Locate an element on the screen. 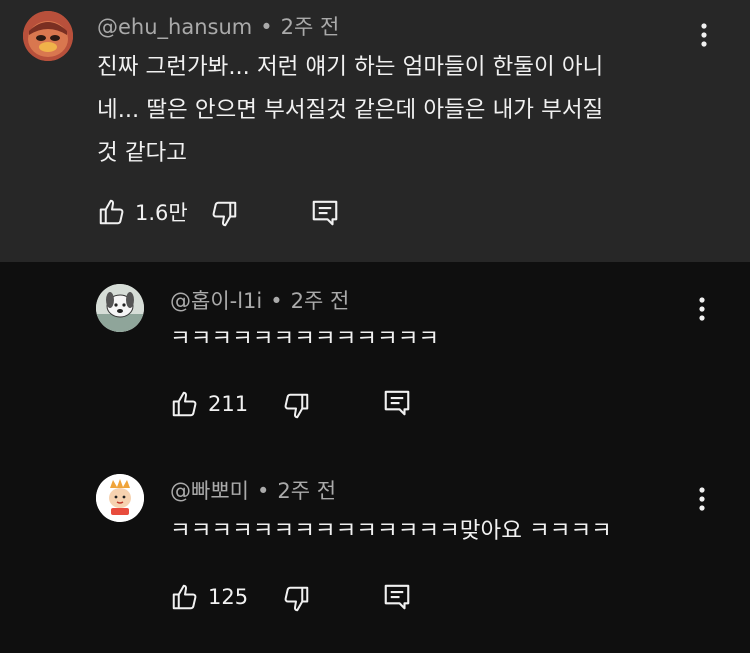 This screenshot has height=653, width=750. like-button: 125 is located at coordinates (209, 597).